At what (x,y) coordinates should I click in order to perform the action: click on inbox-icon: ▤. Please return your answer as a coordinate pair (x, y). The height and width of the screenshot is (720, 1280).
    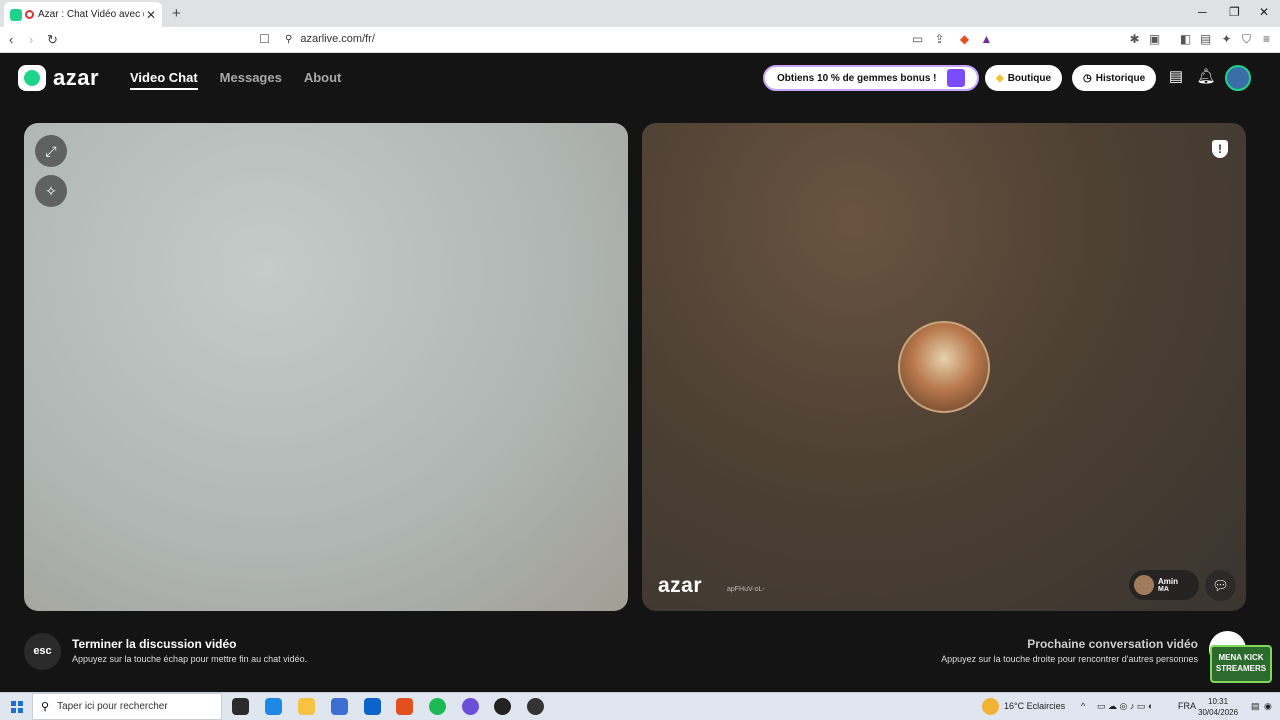
    Looking at the image, I should click on (1176, 77).